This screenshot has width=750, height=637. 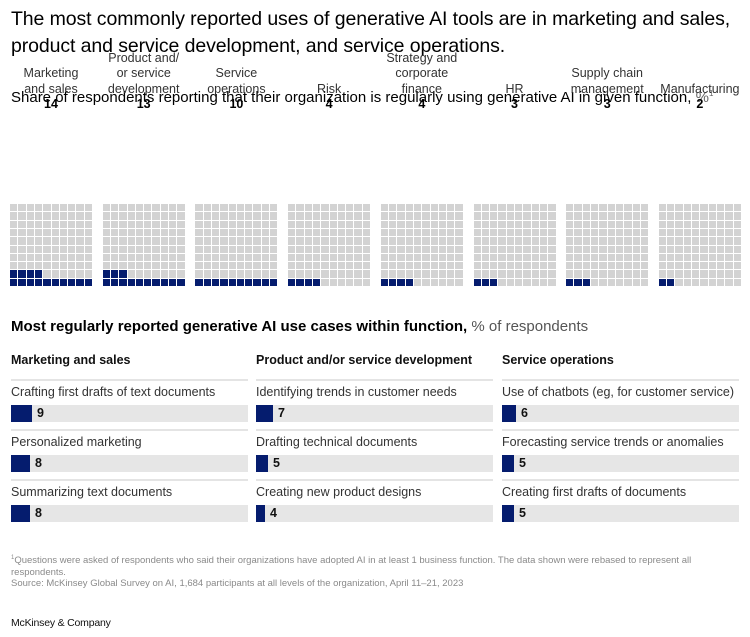 I want to click on waffle-label-line: Service, so click(x=236, y=73).